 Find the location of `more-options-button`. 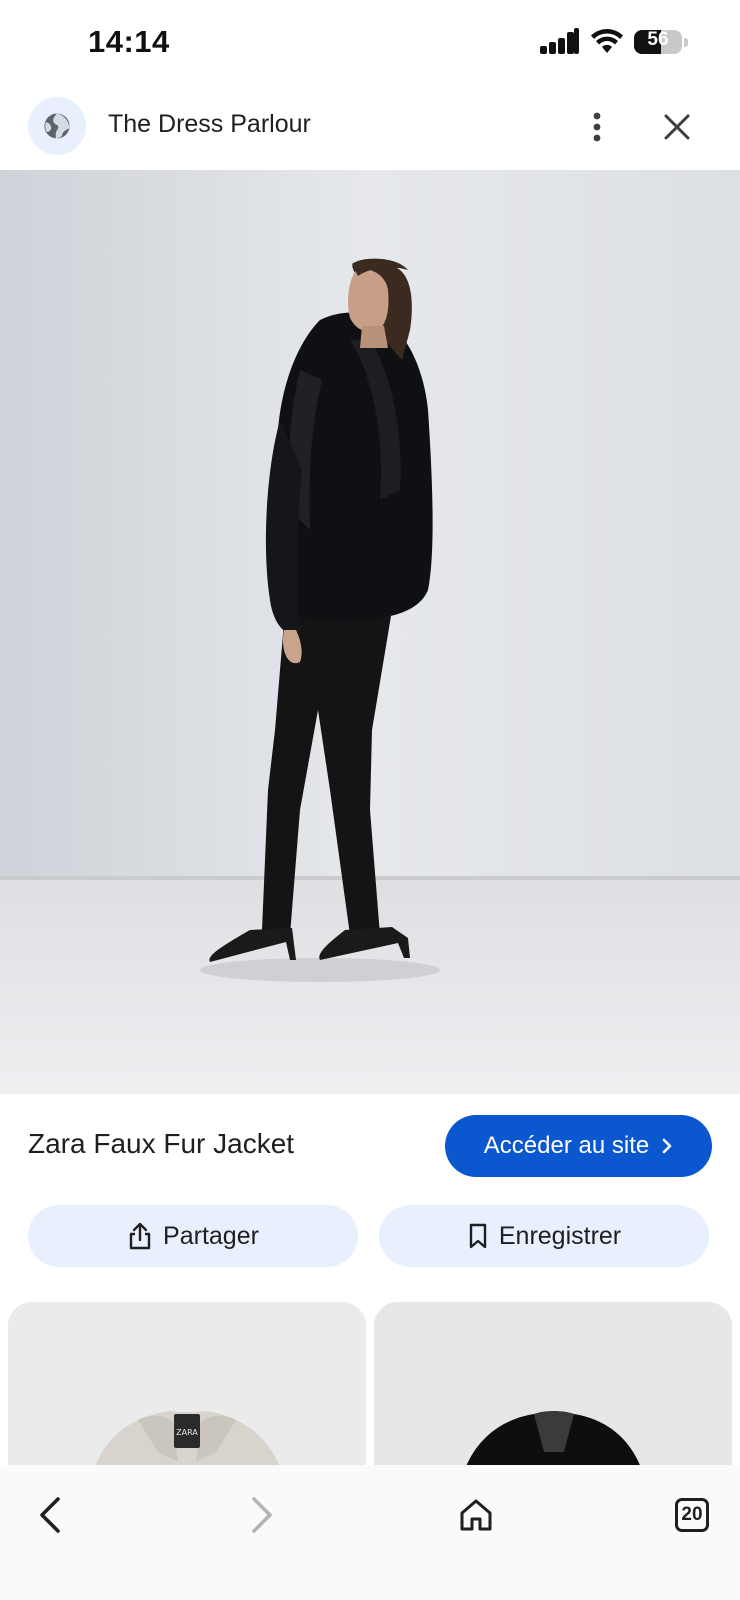

more-options-button is located at coordinates (597, 127).